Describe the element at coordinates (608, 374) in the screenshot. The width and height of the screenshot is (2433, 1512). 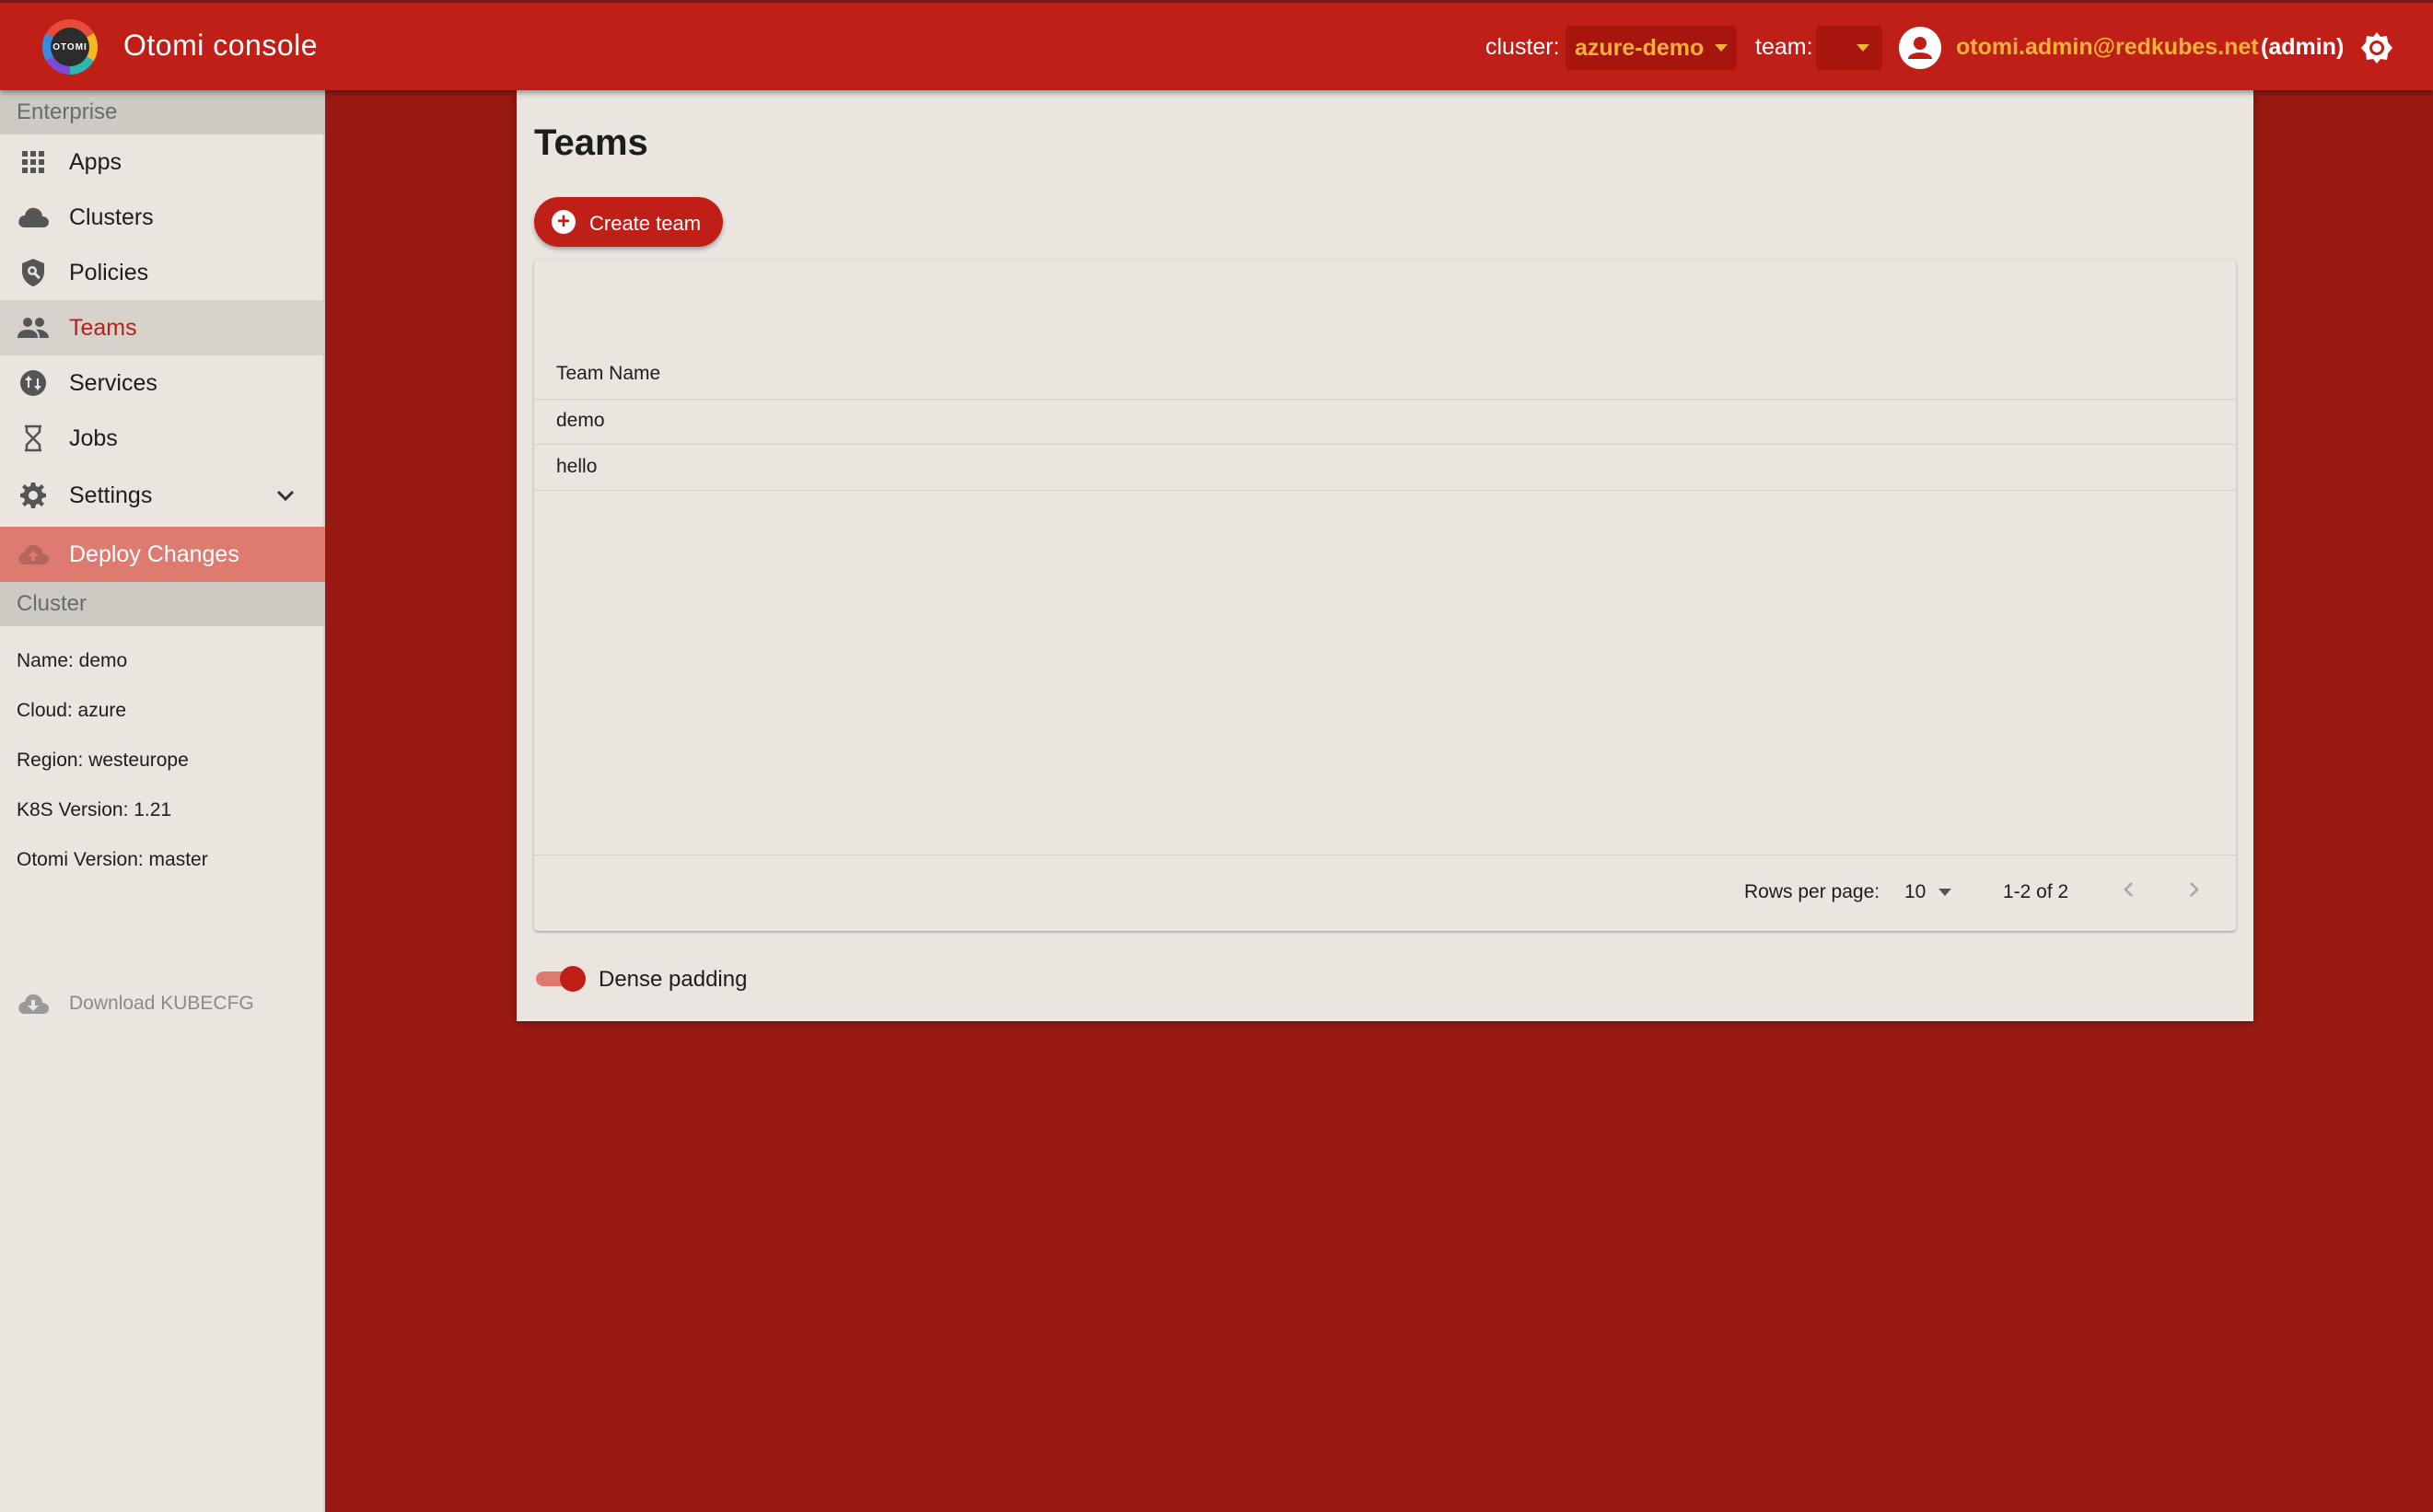
I see `column-header-team-name: Team Name` at that location.